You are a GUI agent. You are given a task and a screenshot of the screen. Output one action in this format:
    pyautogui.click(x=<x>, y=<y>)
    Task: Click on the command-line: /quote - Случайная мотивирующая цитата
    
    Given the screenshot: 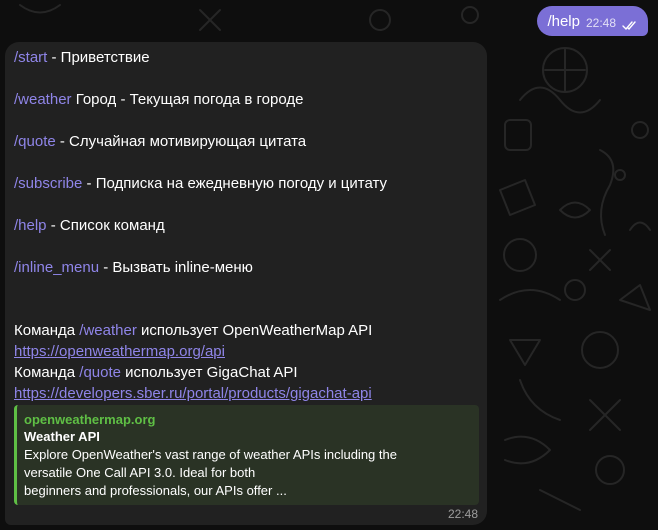 What is the action you would take?
    pyautogui.click(x=246, y=141)
    